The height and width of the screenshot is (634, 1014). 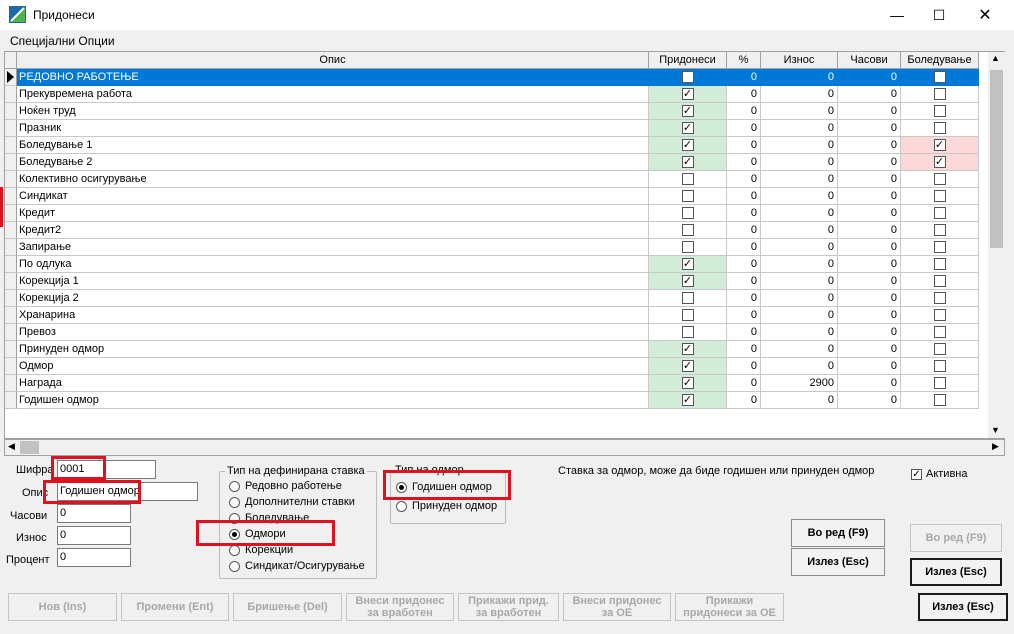 I want to click on cell-description: По одлука, so click(x=333, y=264).